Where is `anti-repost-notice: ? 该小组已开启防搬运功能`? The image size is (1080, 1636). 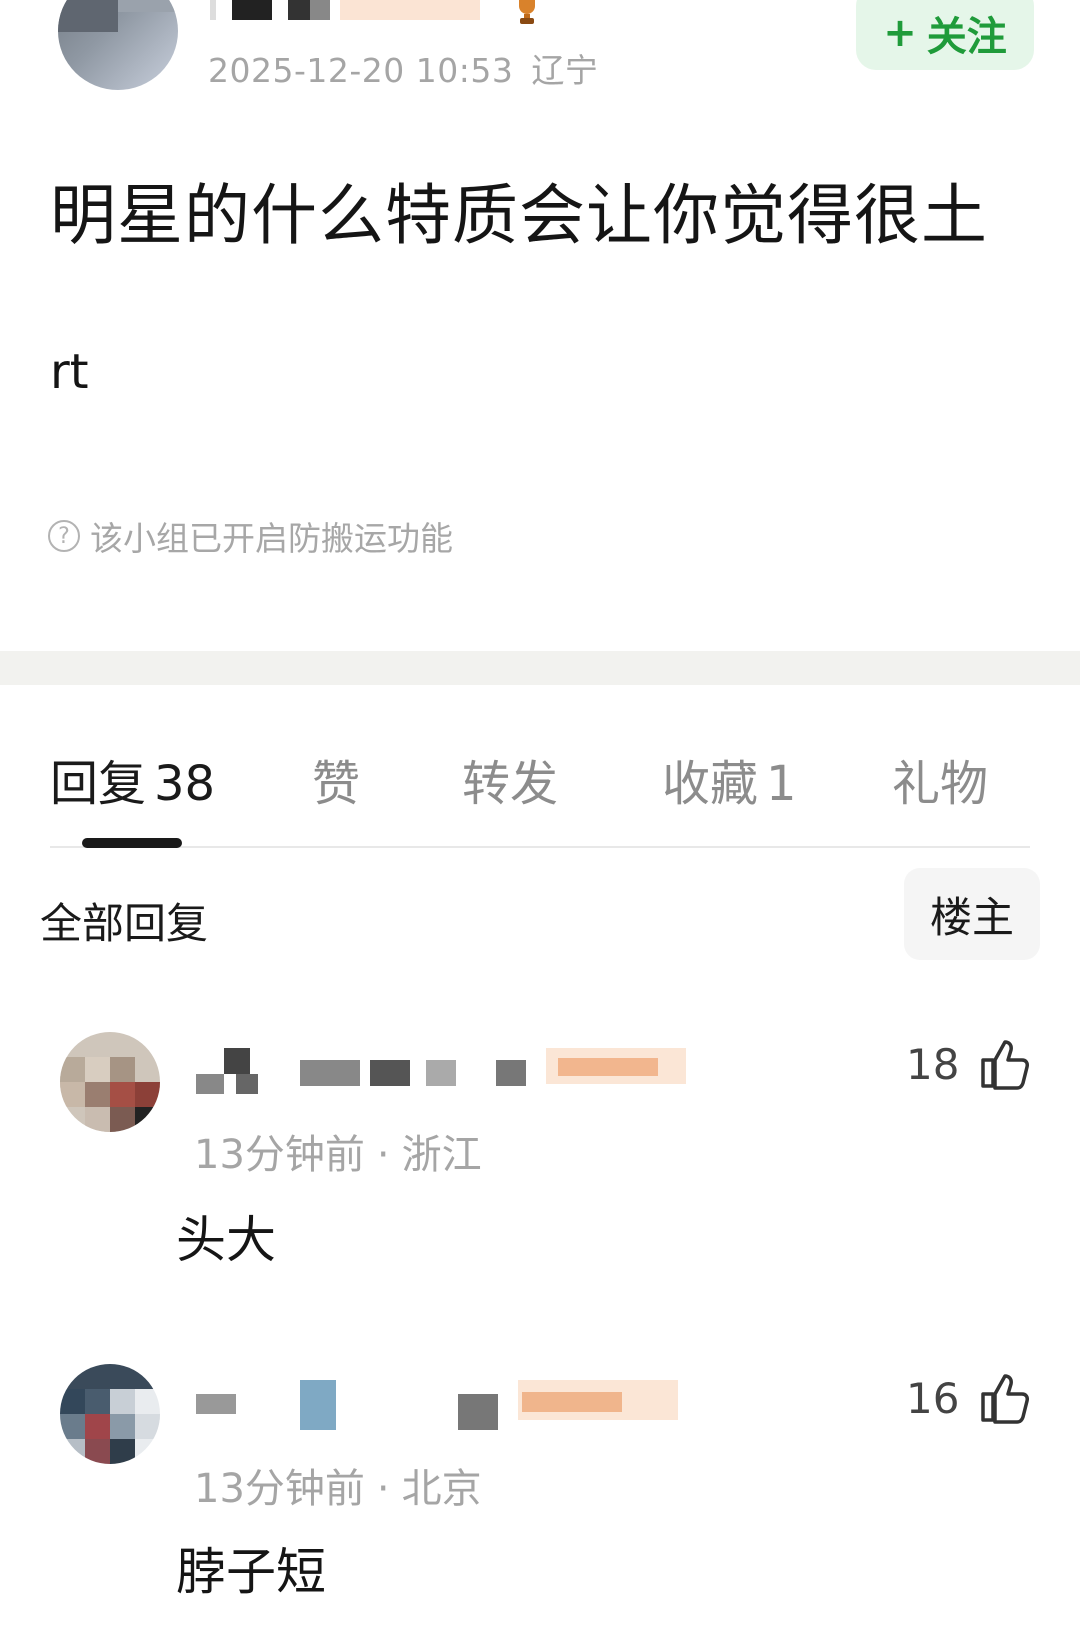
anti-repost-notice: ? 该小组已开启防搬运功能 is located at coordinates (250, 536).